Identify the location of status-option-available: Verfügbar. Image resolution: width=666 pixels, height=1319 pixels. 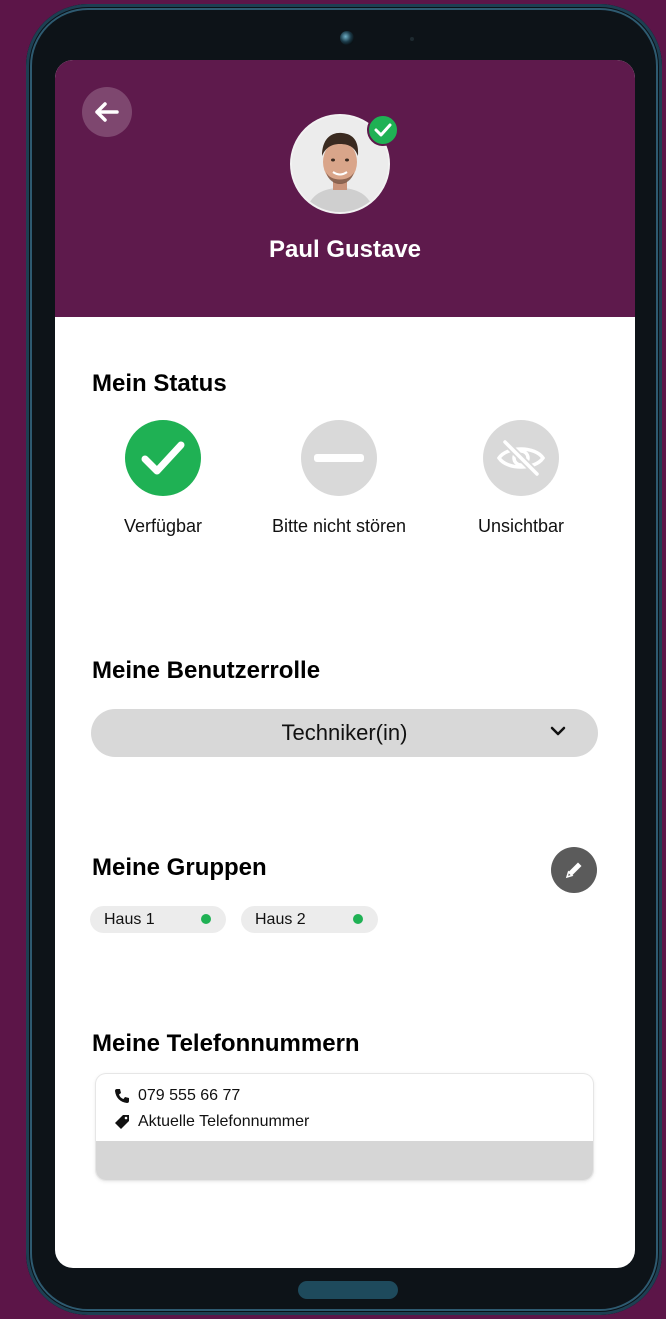
(163, 478).